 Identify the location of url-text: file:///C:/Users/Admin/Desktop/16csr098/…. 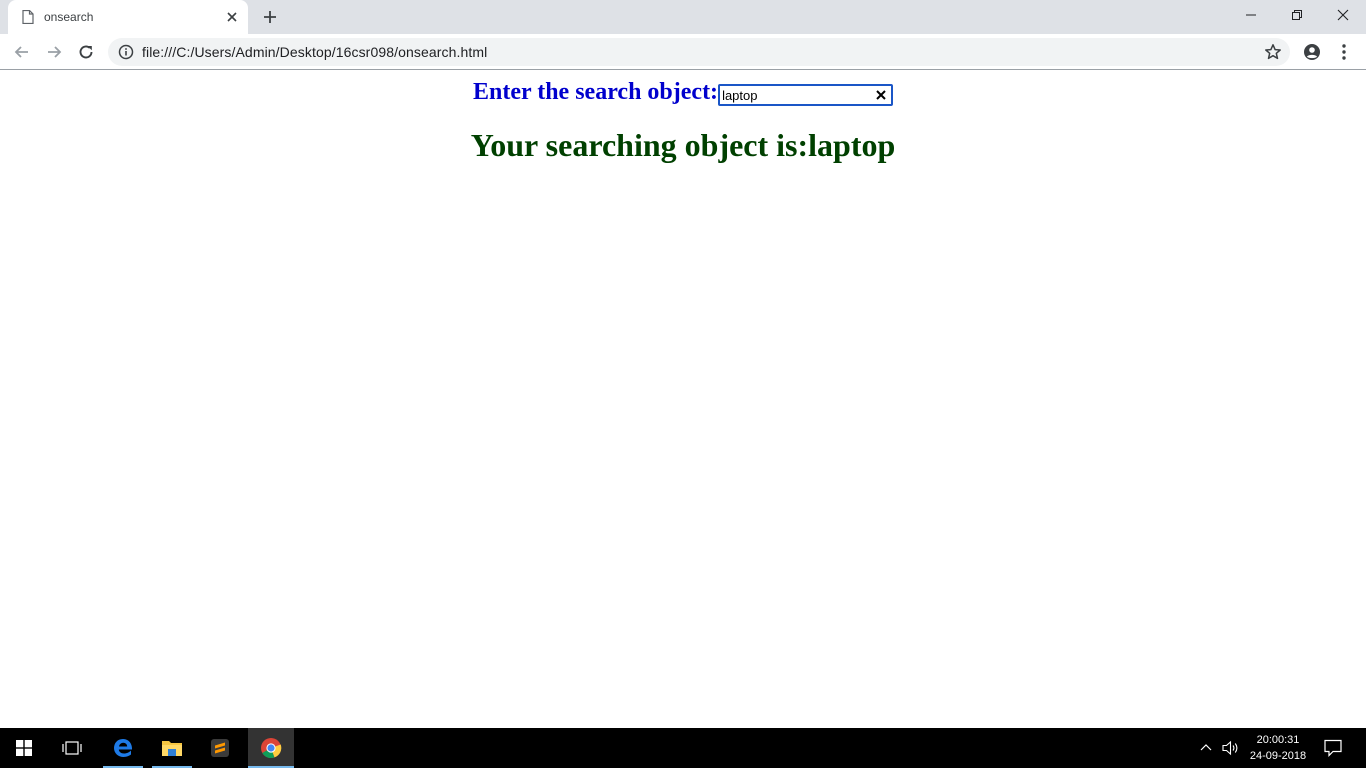
(315, 52).